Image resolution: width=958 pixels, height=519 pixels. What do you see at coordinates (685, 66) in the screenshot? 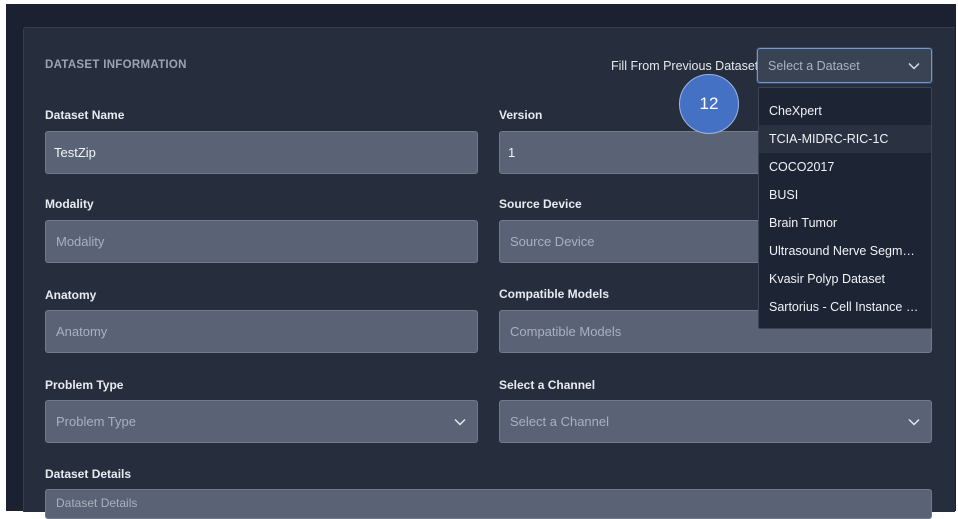
I see `fill-from-previous-label: Fill From Previous Dataset` at bounding box center [685, 66].